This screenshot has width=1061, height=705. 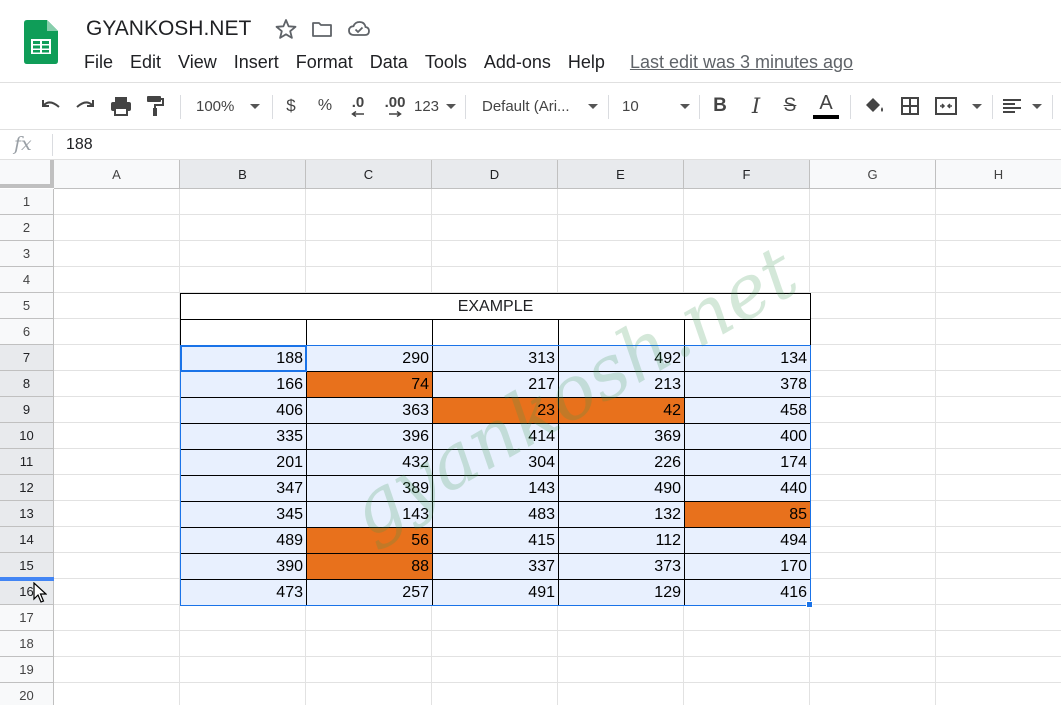 What do you see at coordinates (747, 694) in the screenshot?
I see `cell-f20` at bounding box center [747, 694].